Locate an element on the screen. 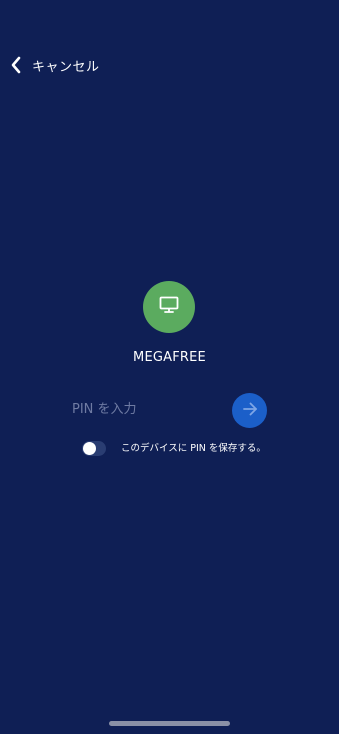 This screenshot has height=734, width=339. pin-input is located at coordinates (147, 409).